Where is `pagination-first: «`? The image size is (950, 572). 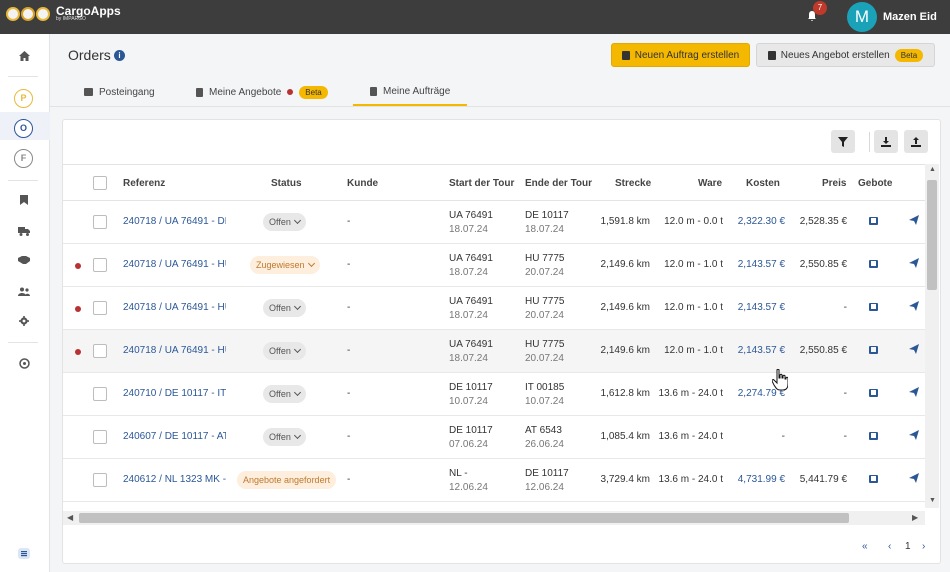 pagination-first: « is located at coordinates (865, 546).